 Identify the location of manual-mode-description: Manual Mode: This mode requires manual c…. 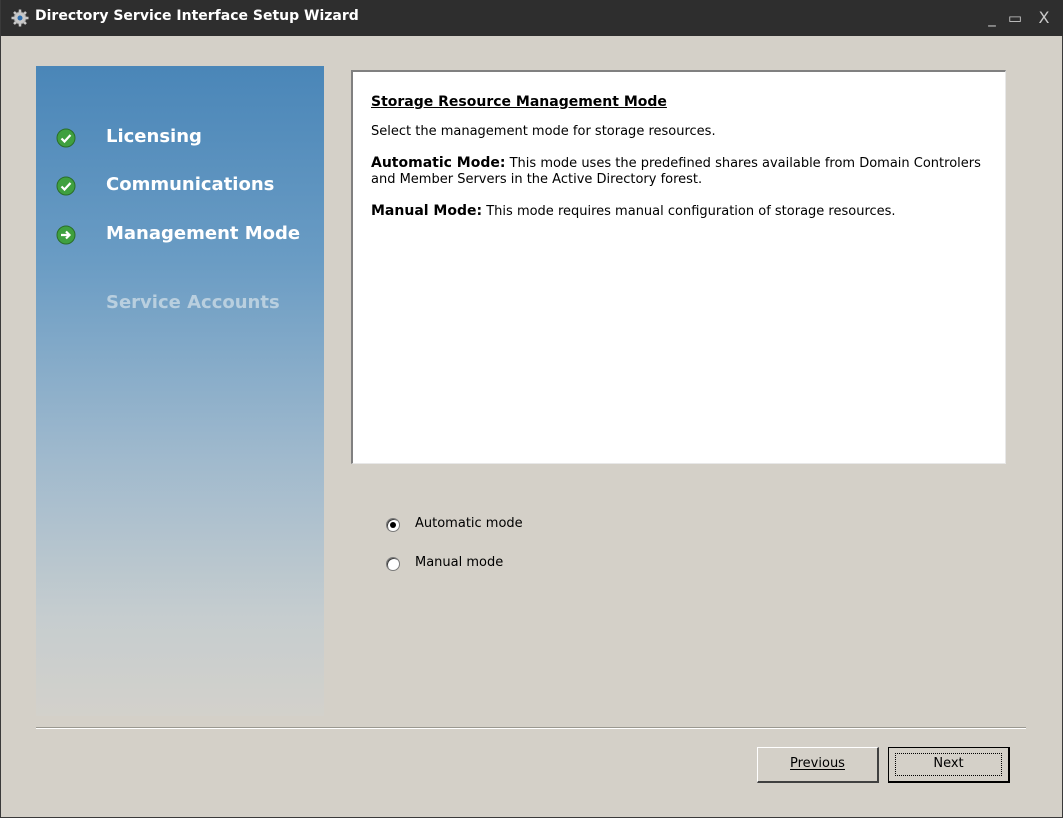
(681, 211).